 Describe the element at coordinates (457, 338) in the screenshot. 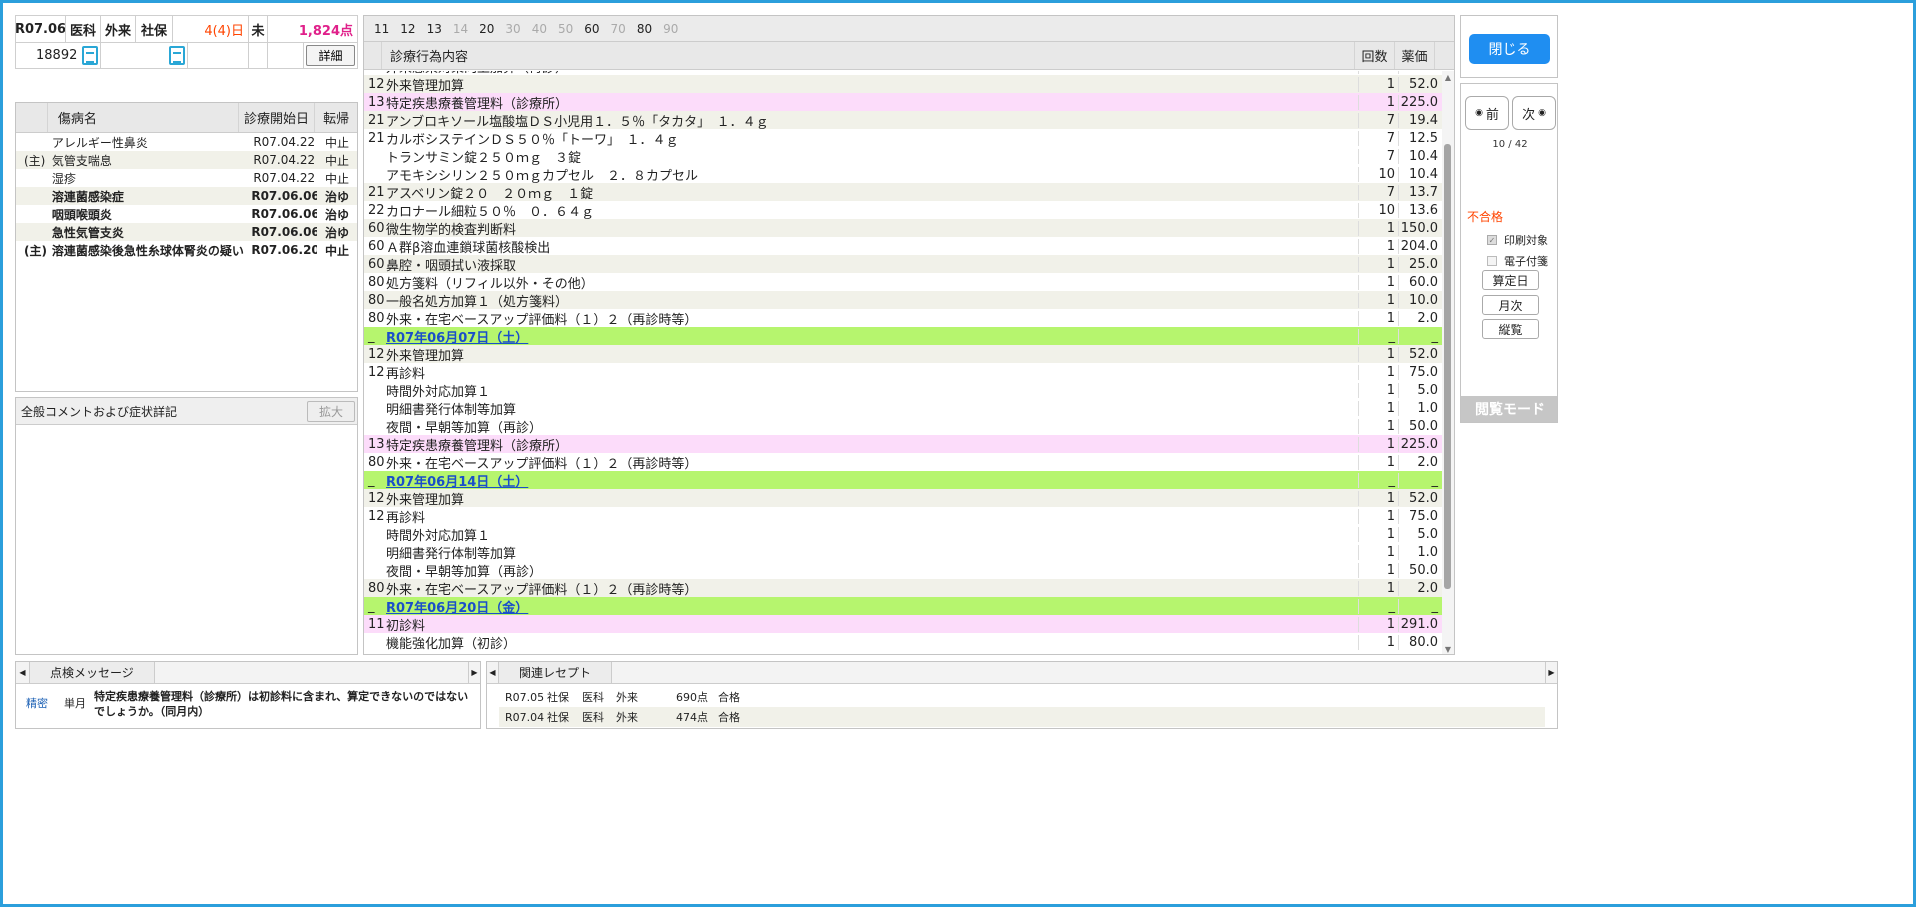

I see `treatment-name: R07年06月07日（土）` at that location.